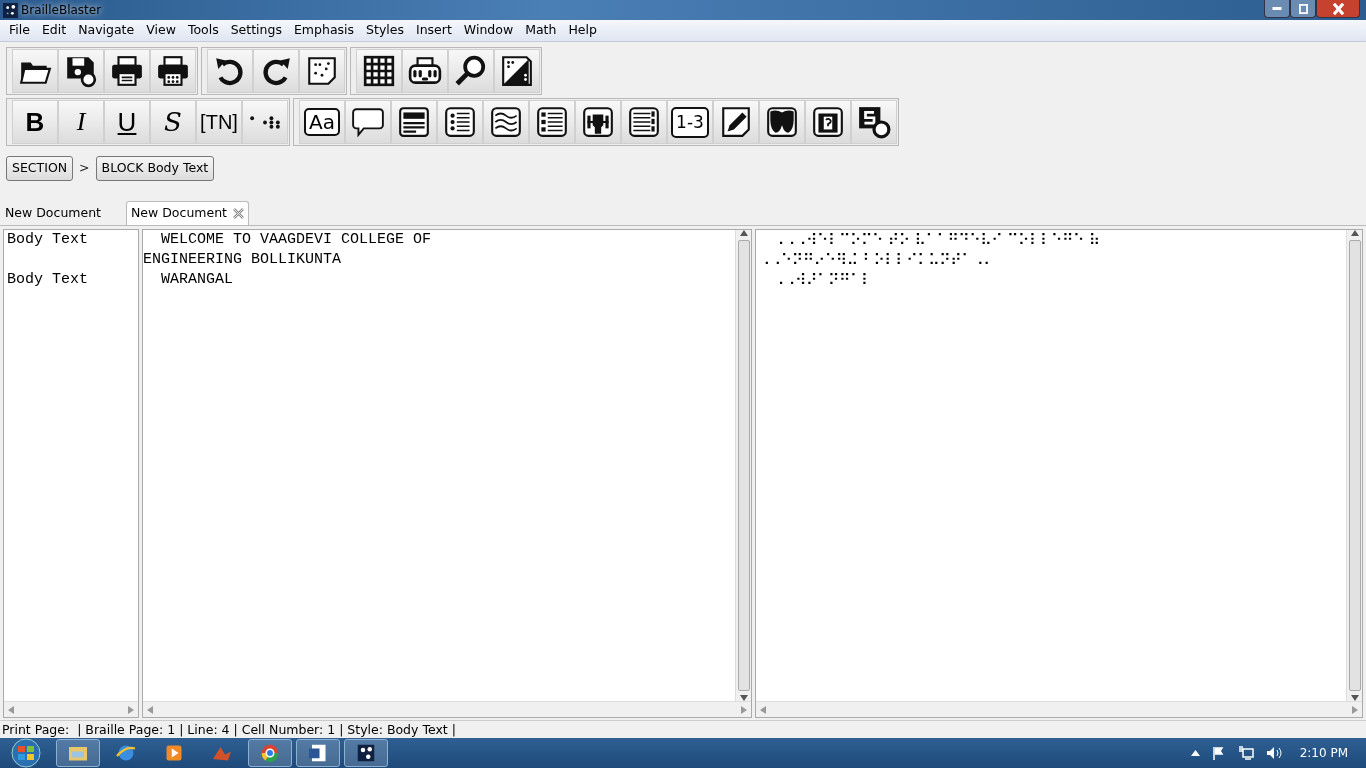  What do you see at coordinates (61, 10) in the screenshot?
I see `window-title: BrailleBlaster` at bounding box center [61, 10].